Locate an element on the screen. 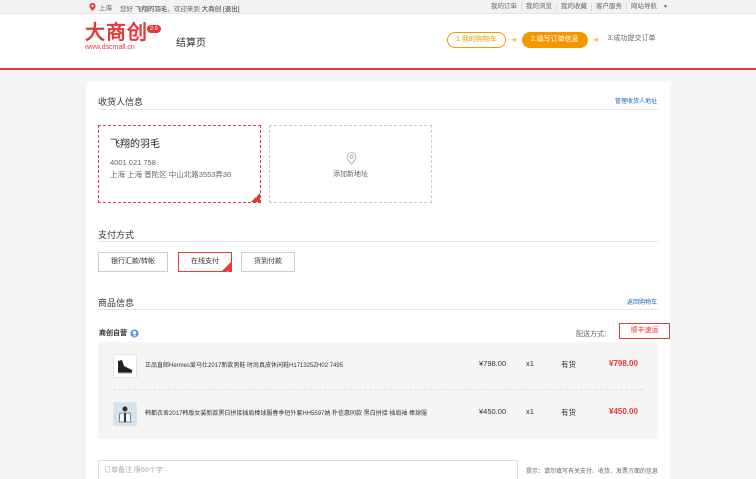 This screenshot has width=756, height=479. back-to-cart-link: 返回购物车 is located at coordinates (642, 301).